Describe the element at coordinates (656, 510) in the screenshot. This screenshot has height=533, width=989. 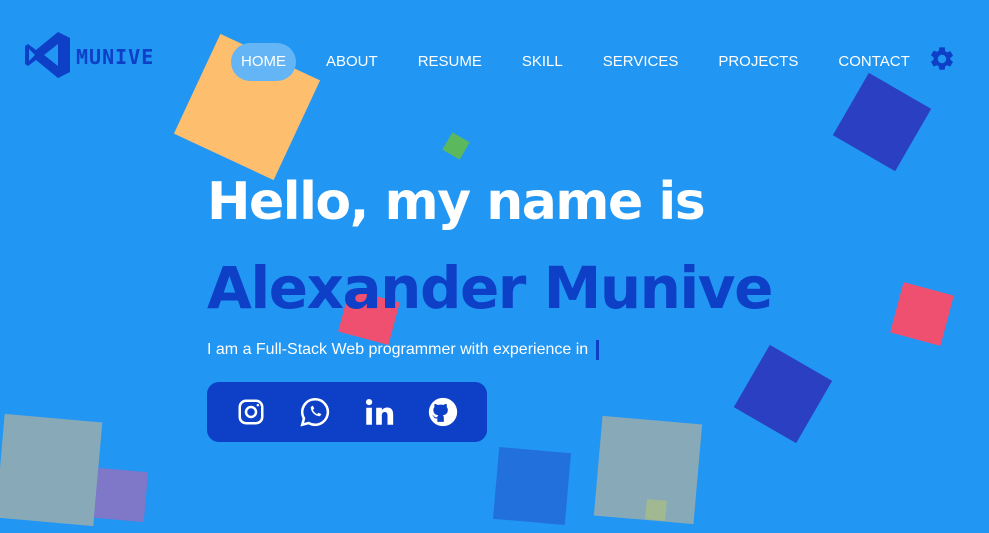
I see `decor-green-square-small` at that location.